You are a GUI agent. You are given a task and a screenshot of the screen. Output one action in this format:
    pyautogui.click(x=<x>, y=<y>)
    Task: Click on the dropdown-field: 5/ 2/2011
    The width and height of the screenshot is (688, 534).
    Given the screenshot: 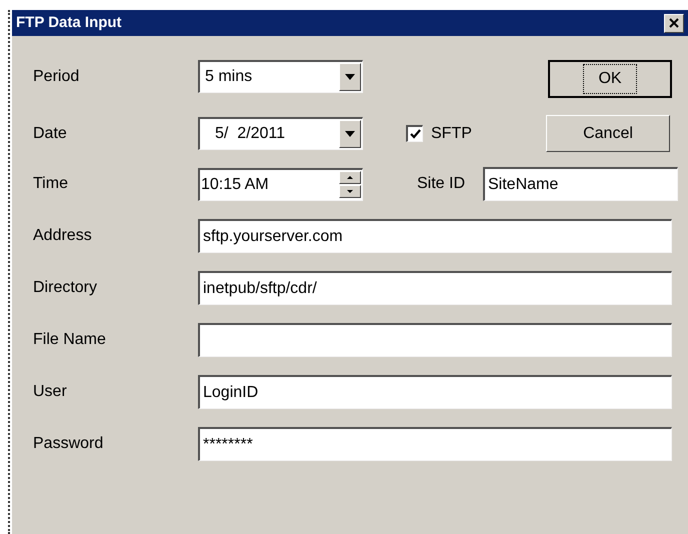 What is the action you would take?
    pyautogui.click(x=280, y=133)
    